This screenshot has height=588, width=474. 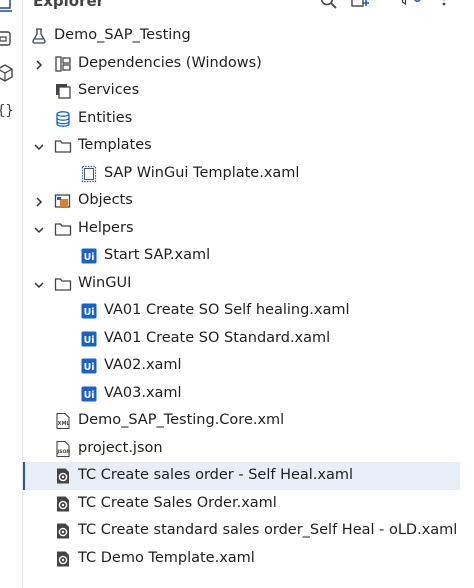 I want to click on tree-item: Helpers, so click(x=241, y=229).